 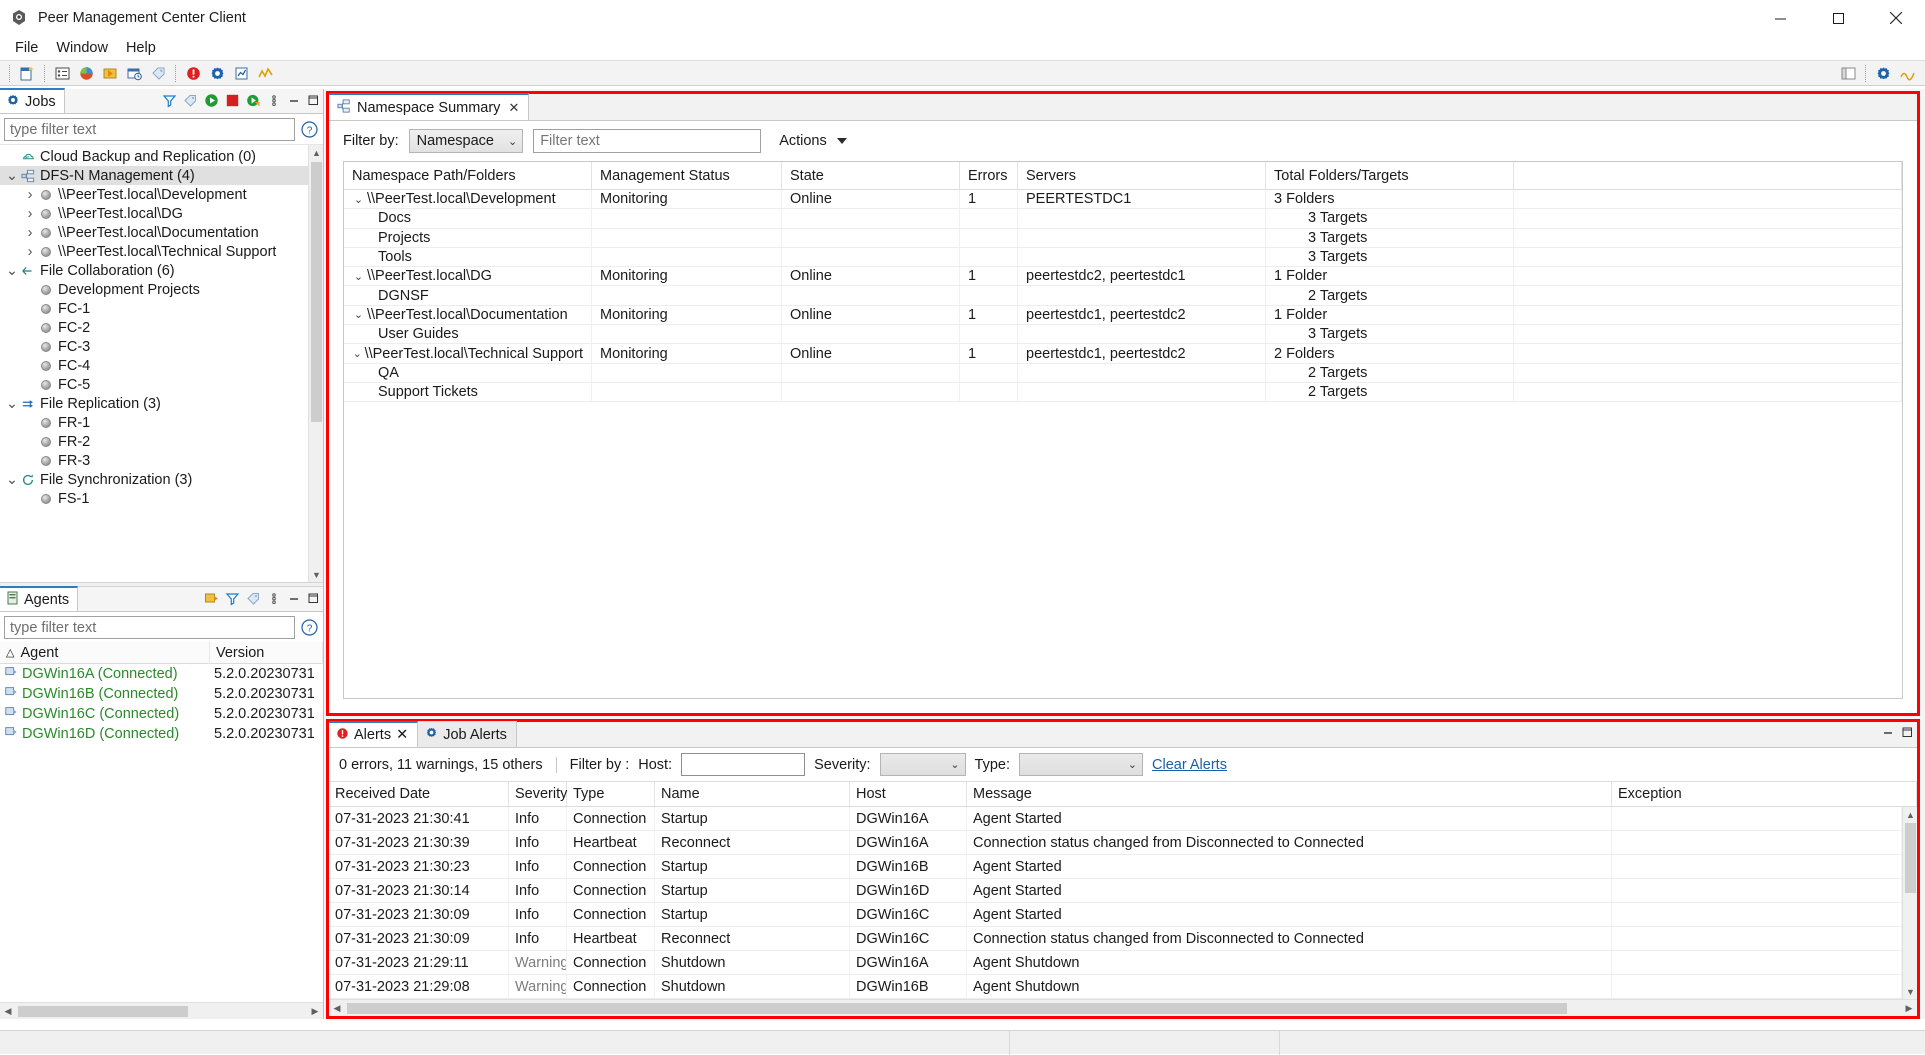 I want to click on filter-by-select: Namespace ⌄, so click(x=466, y=141).